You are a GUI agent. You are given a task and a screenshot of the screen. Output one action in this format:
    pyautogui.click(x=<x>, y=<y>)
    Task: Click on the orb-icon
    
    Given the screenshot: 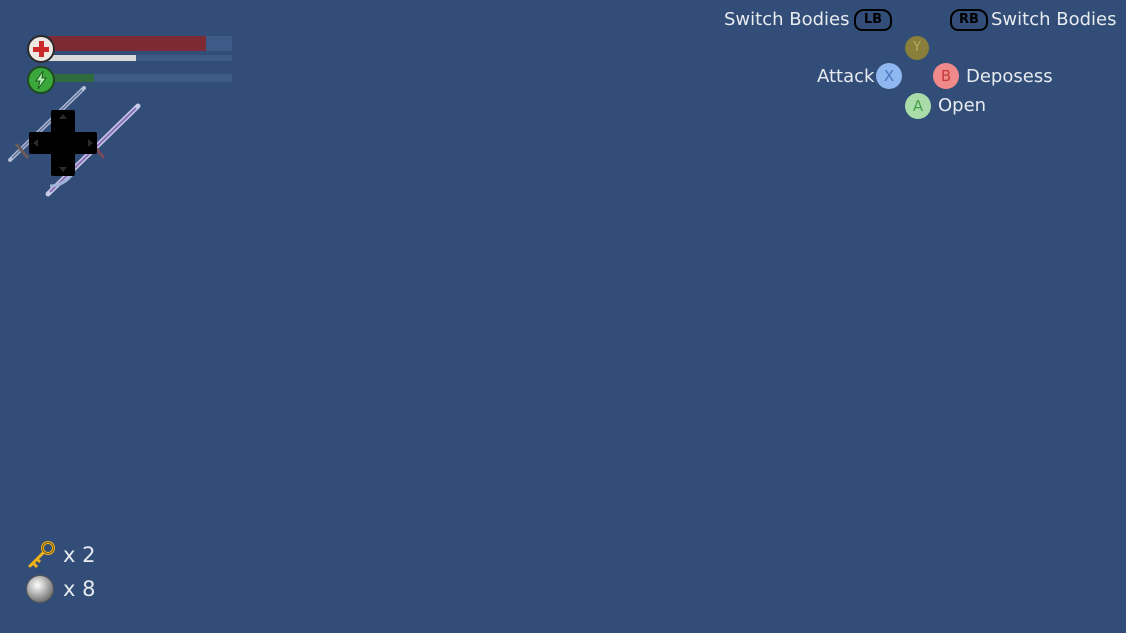 What is the action you would take?
    pyautogui.click(x=40, y=589)
    